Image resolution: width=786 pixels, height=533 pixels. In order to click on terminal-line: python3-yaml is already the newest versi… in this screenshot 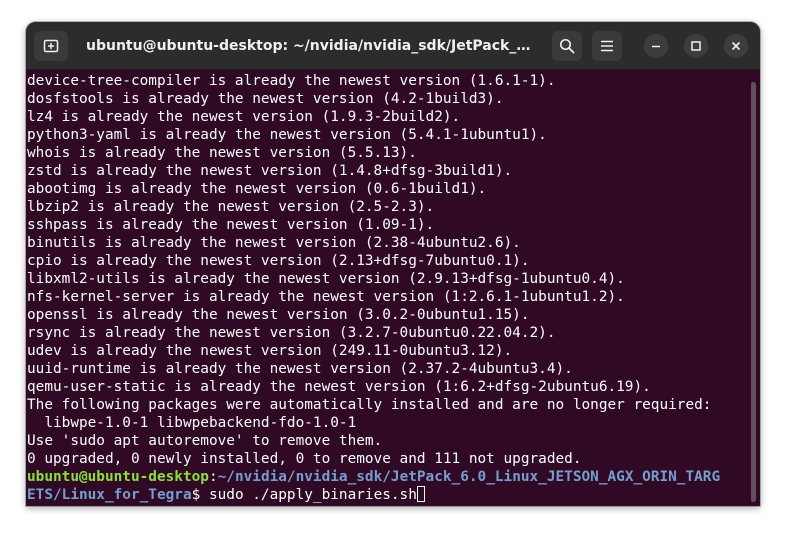, I will do `click(287, 135)`.